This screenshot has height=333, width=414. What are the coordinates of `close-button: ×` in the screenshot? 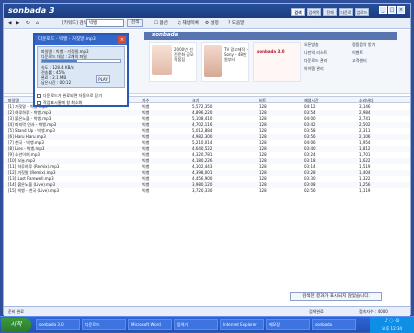 It's located at (401, 10).